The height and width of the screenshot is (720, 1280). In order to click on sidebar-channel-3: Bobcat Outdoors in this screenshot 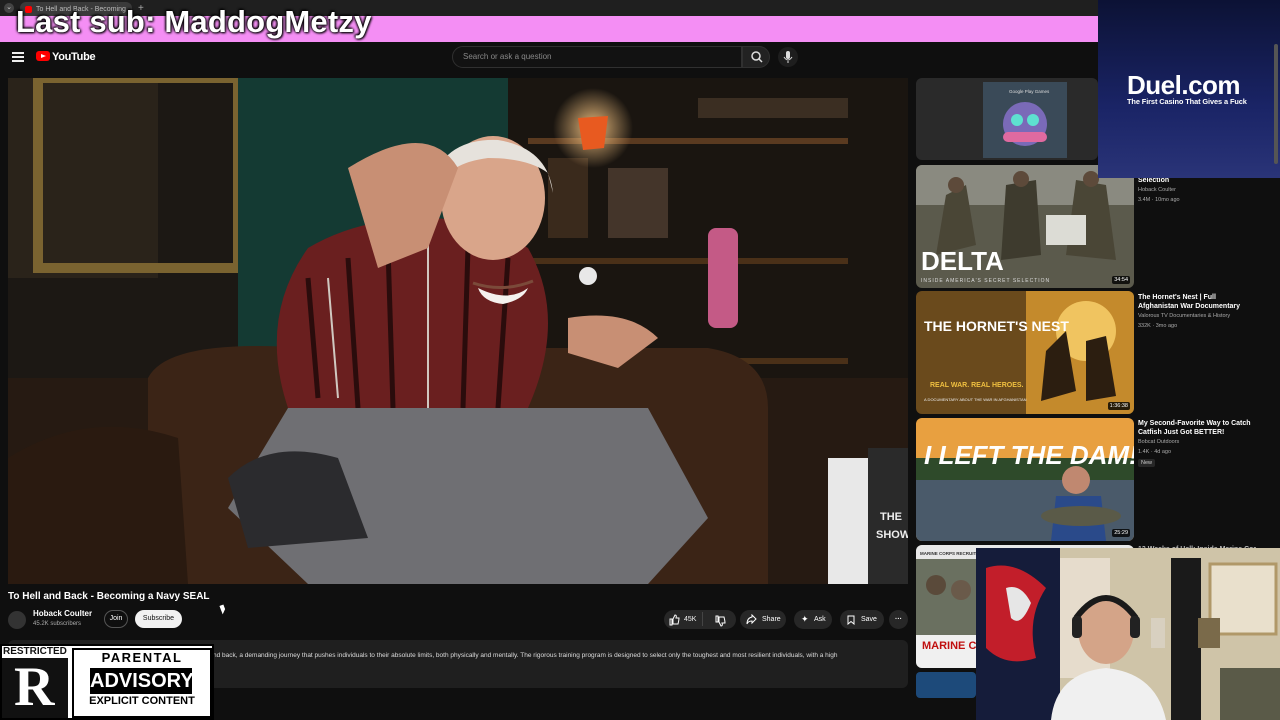, I will do `click(1158, 442)`.